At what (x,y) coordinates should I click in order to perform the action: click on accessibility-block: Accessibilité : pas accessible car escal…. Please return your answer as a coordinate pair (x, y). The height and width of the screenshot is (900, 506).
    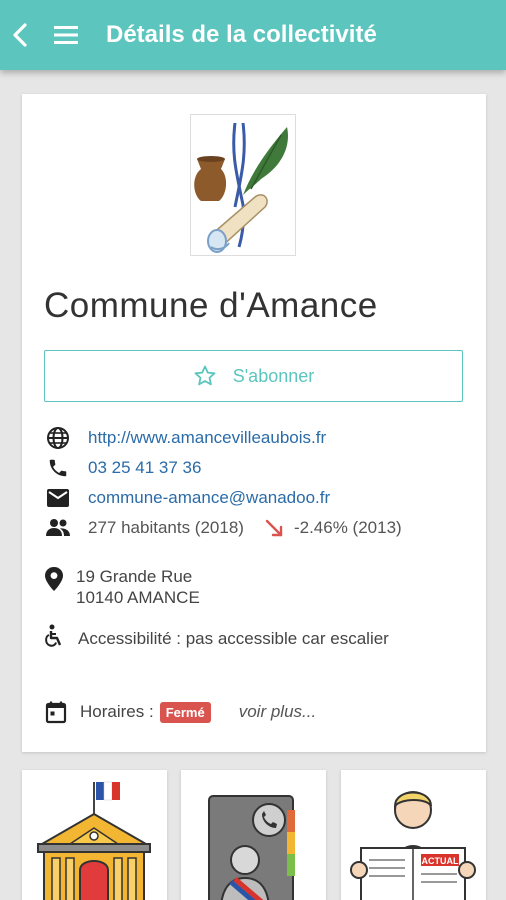
    Looking at the image, I should click on (254, 640).